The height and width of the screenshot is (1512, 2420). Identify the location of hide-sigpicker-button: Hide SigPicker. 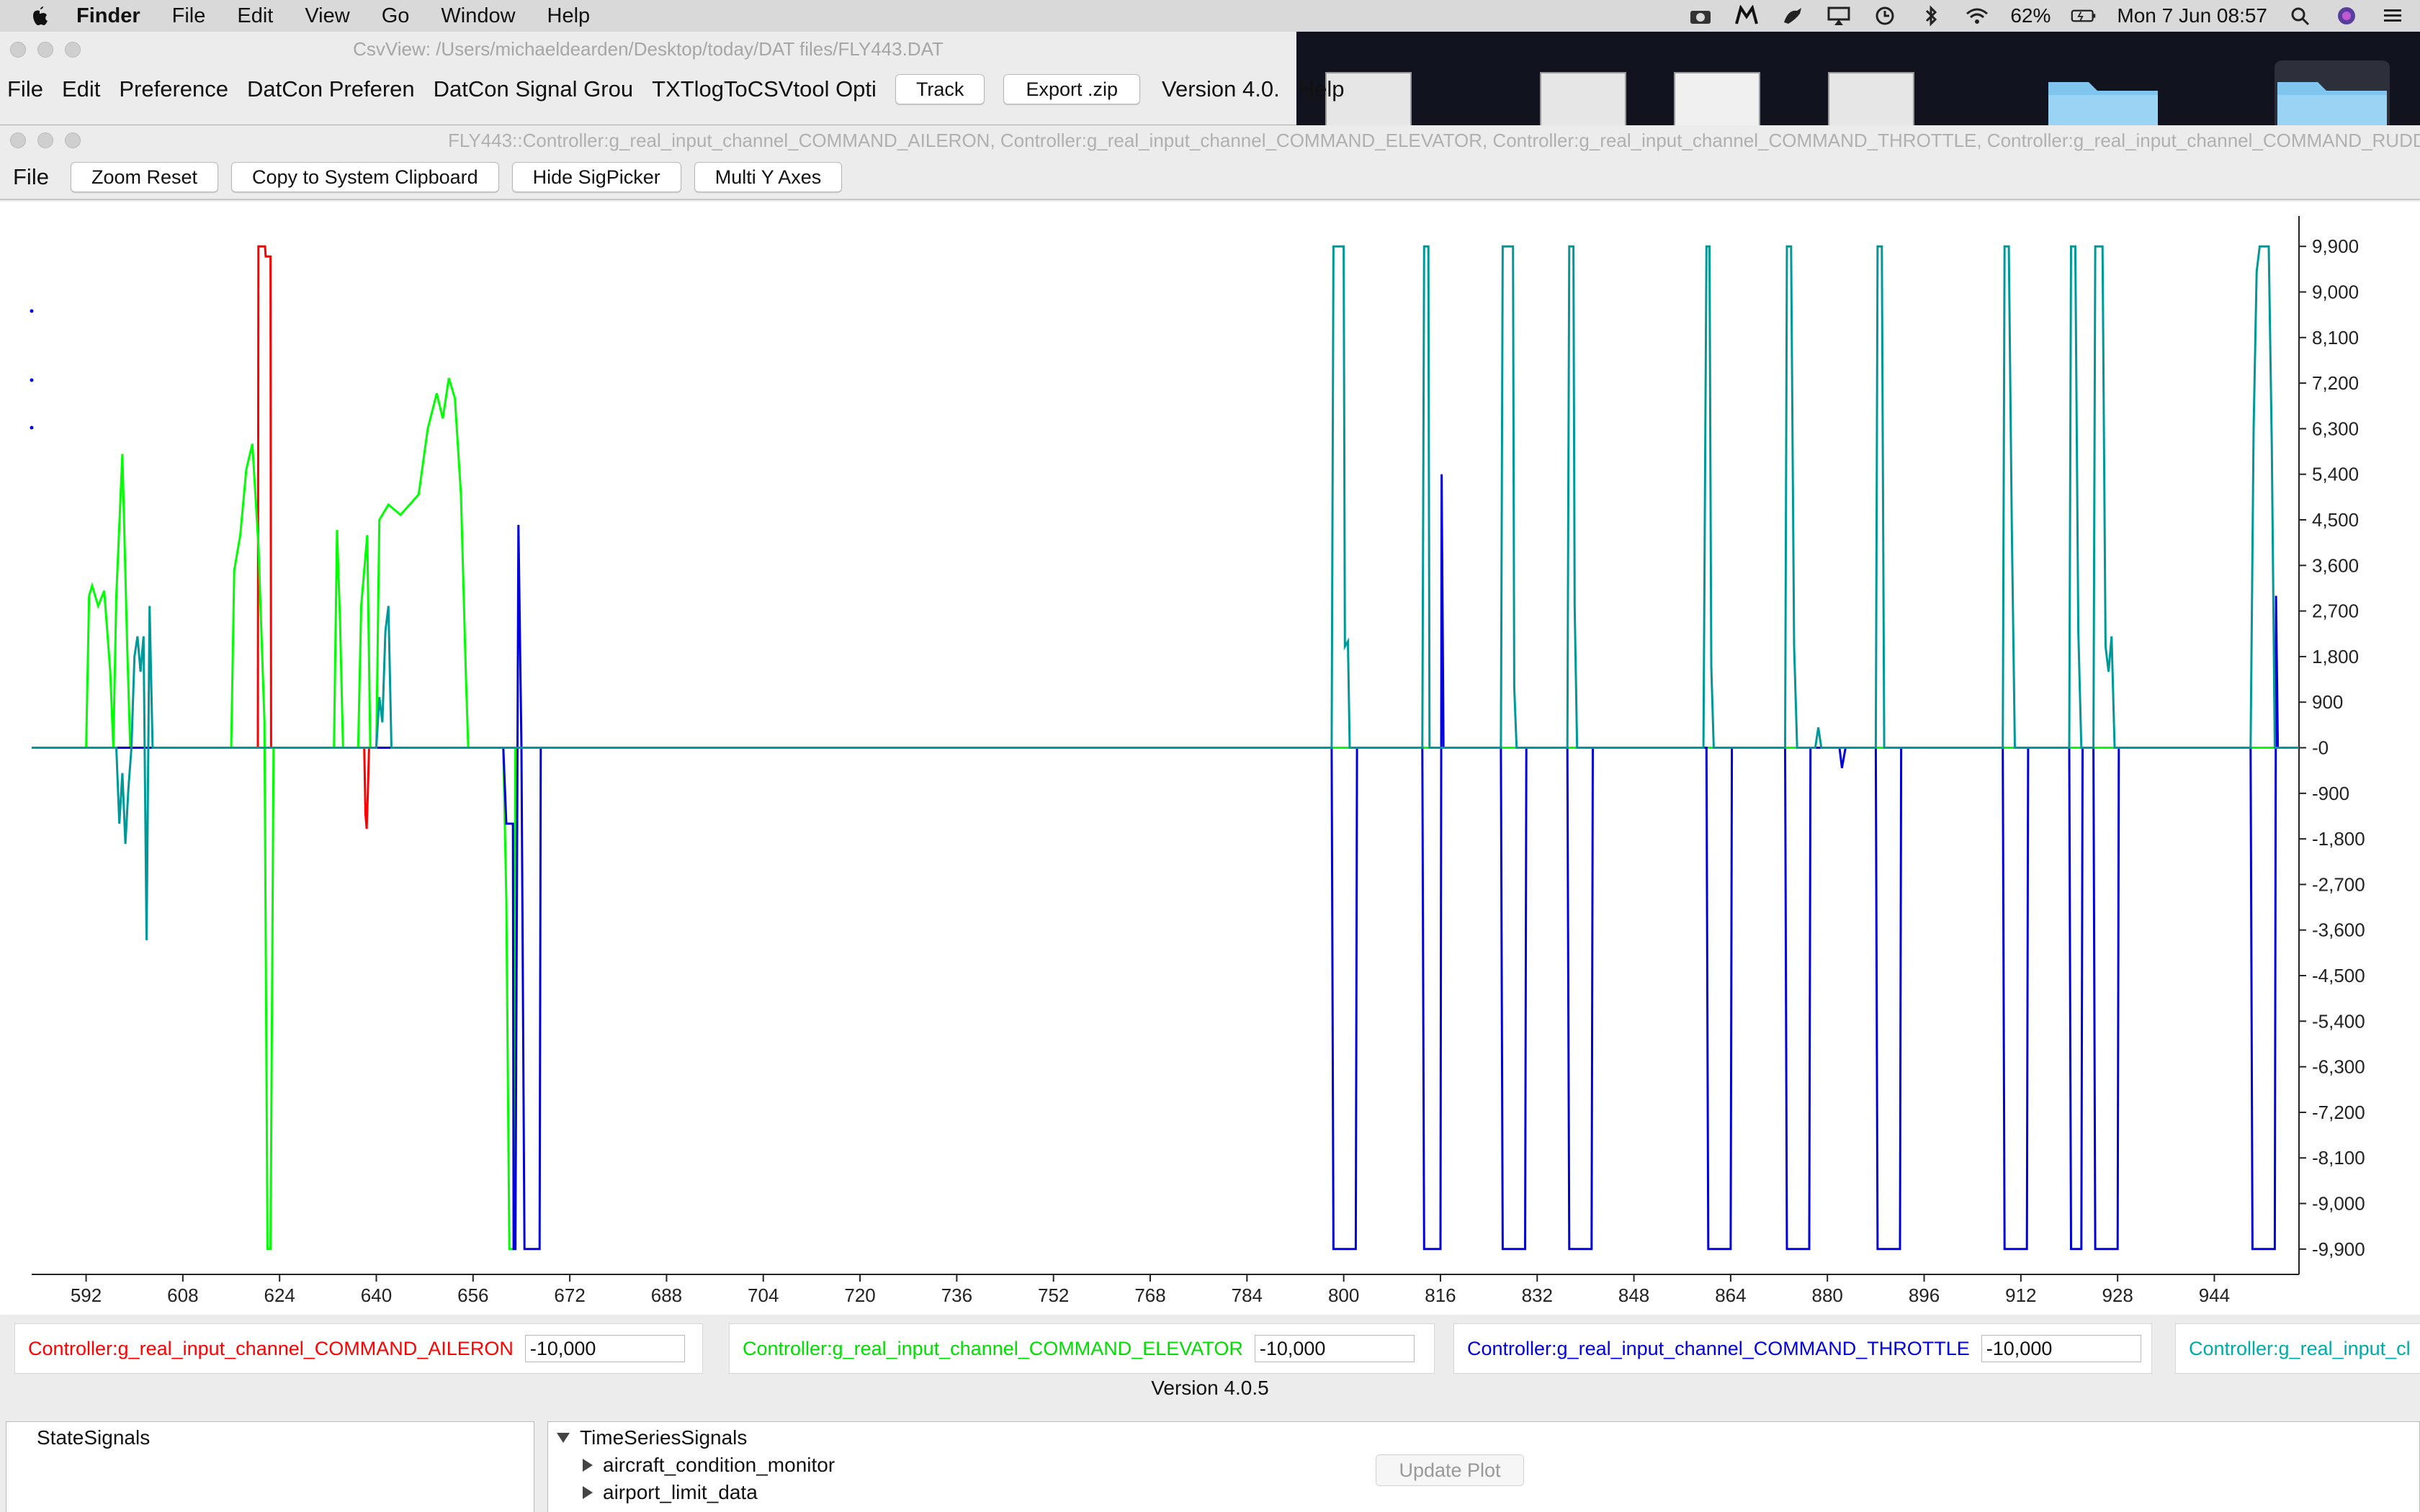
(596, 177).